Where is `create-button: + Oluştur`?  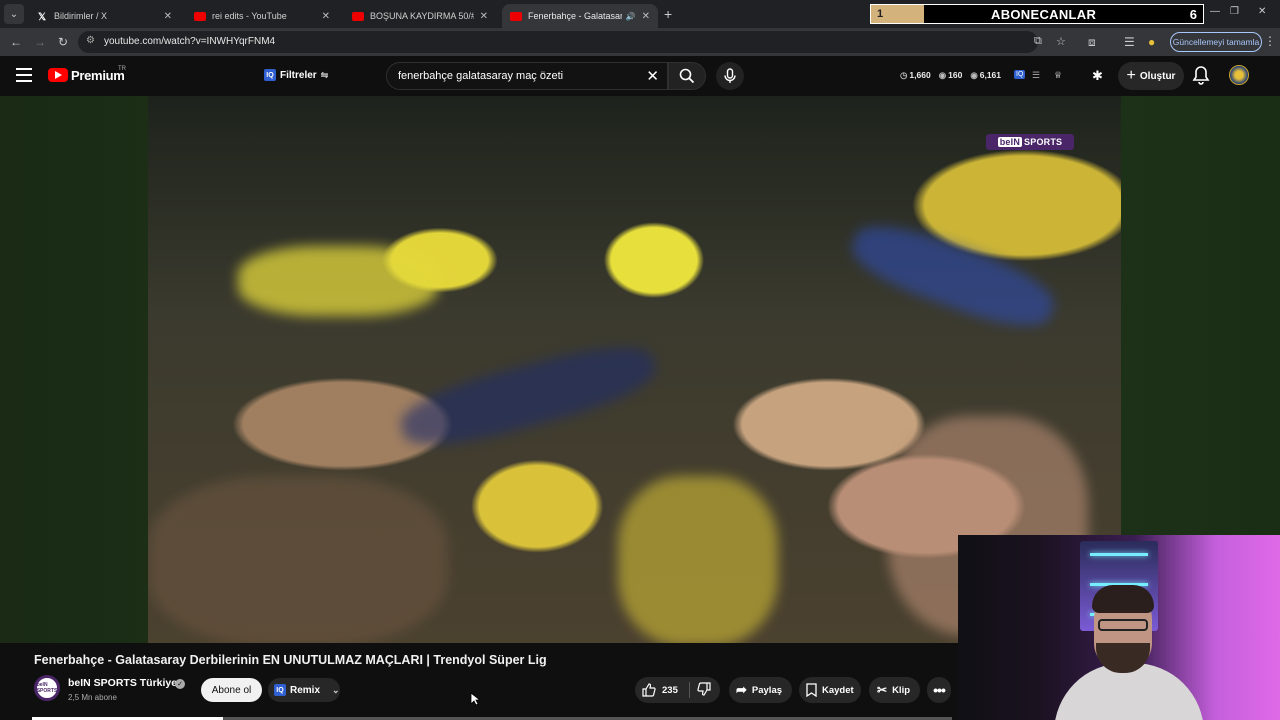 create-button: + Oluştur is located at coordinates (1151, 76).